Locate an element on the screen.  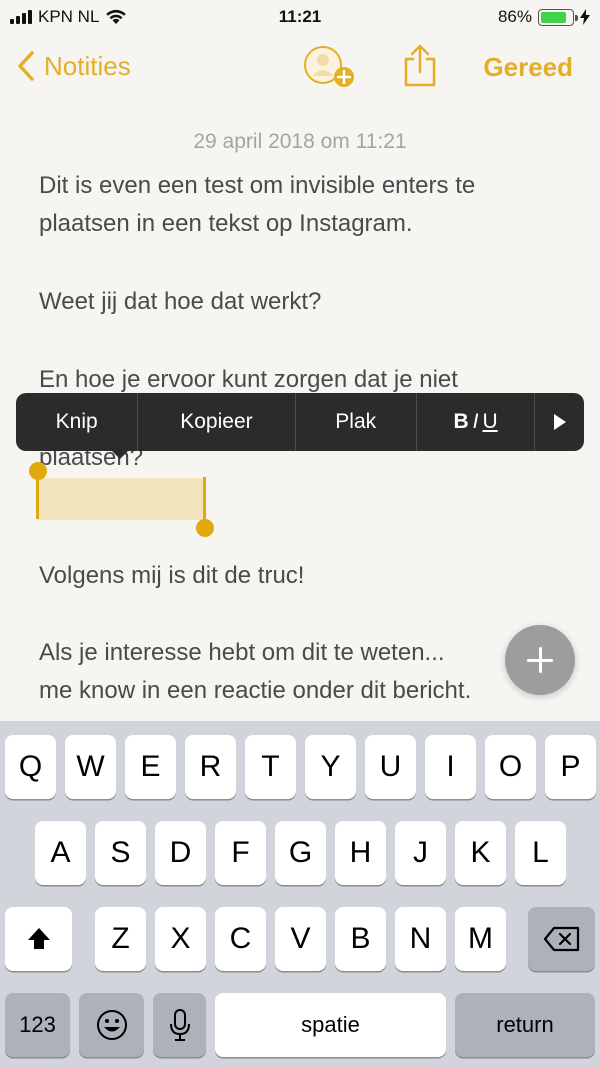
edit-menu: Knip Kopieer Plak BIU is located at coordinates (300, 422).